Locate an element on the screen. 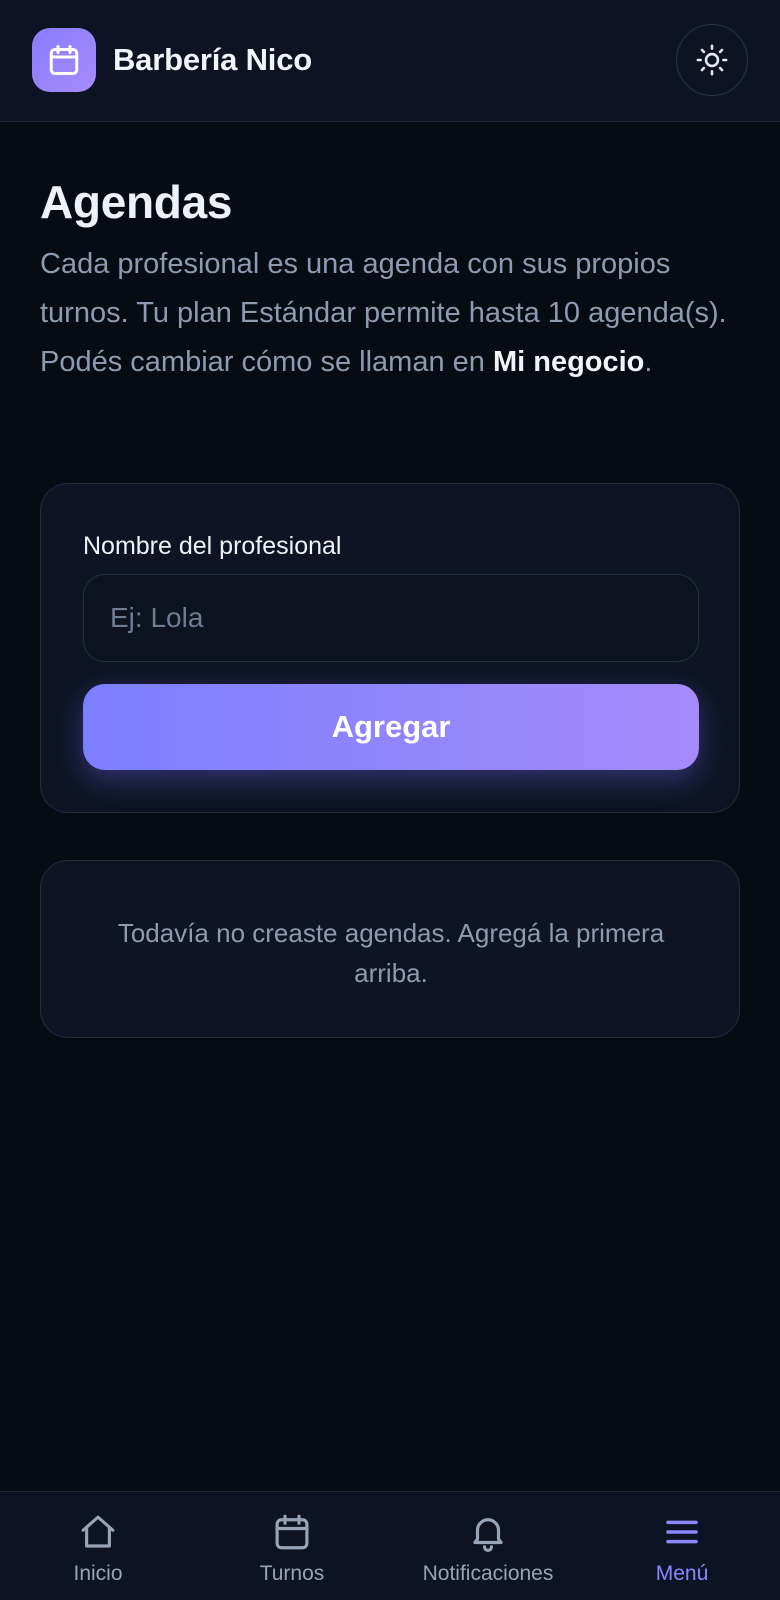 The width and height of the screenshot is (780, 1600). professional-name-label: Nombre del profesional is located at coordinates (212, 546).